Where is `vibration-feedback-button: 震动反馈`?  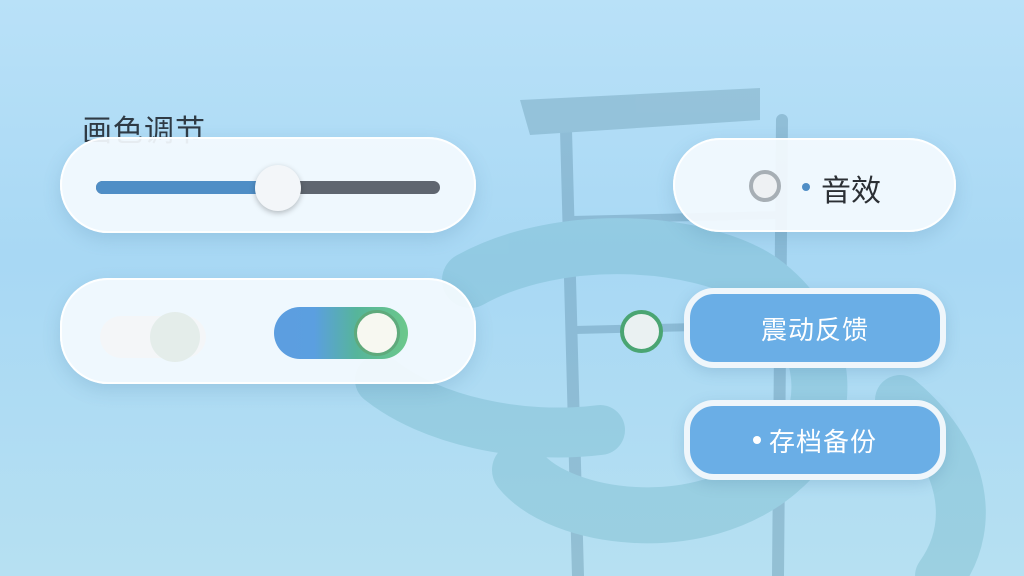 vibration-feedback-button: 震动反馈 is located at coordinates (815, 328).